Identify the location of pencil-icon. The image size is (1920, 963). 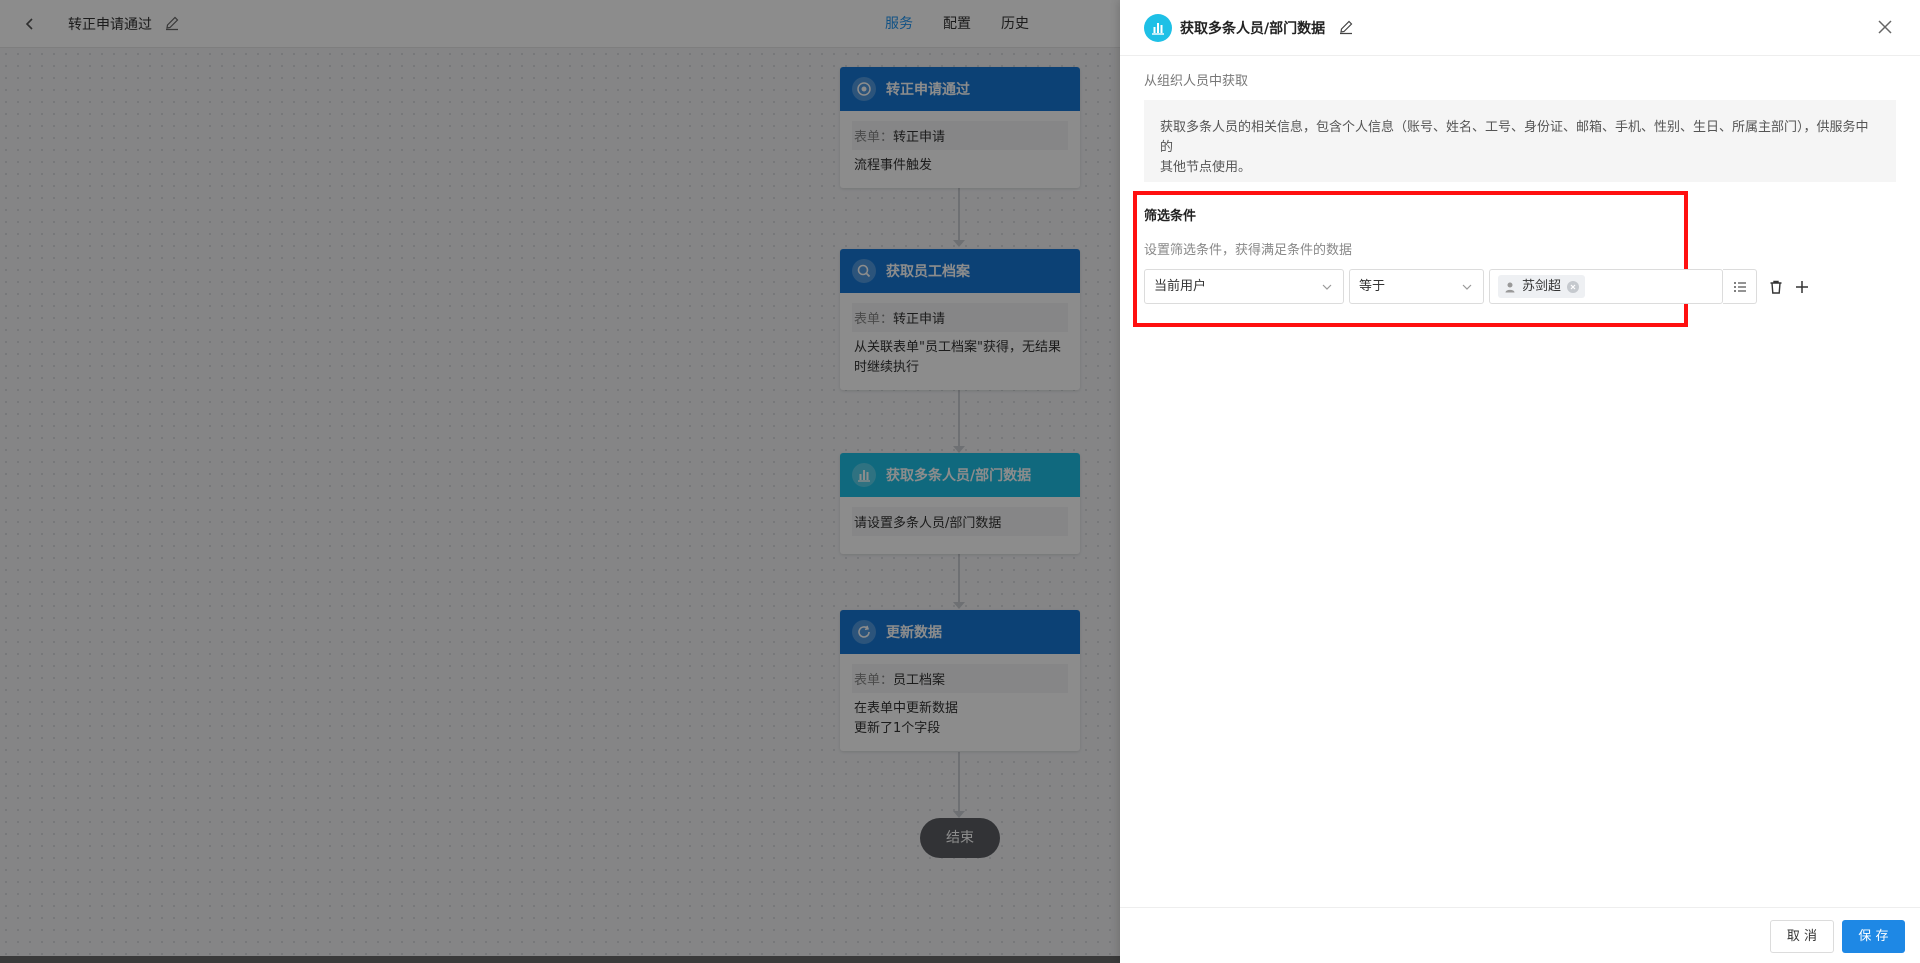
(1346, 27).